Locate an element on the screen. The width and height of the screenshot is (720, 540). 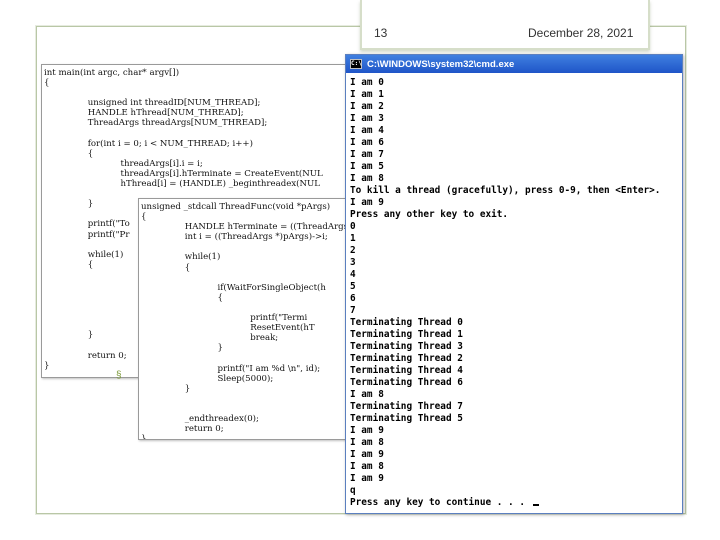
cmd-output-line: 4 is located at coordinates (353, 274).